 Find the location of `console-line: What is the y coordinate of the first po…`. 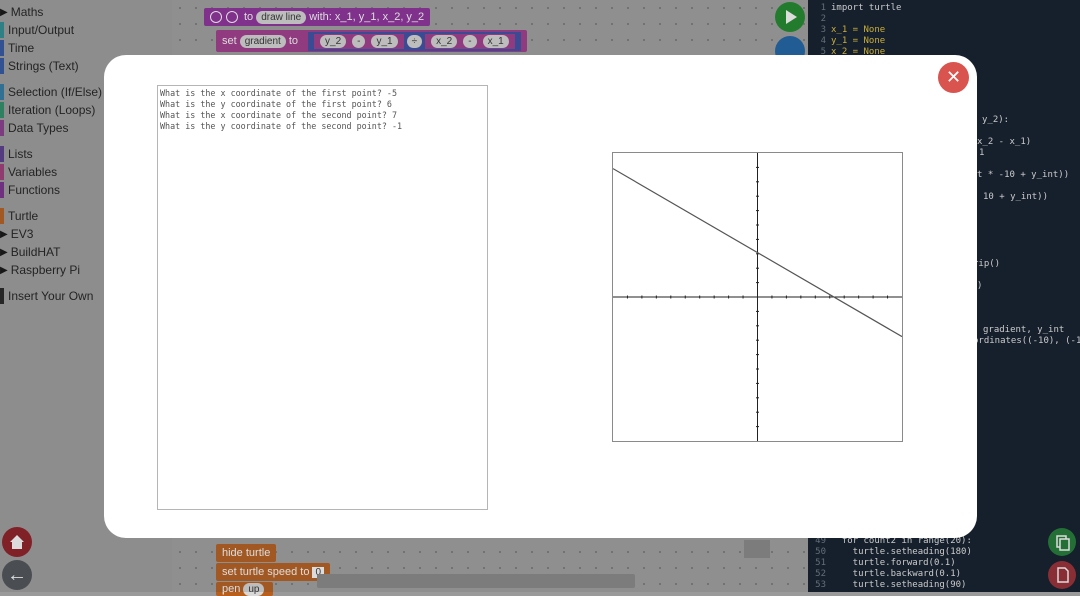

console-line: What is the y coordinate of the first po… is located at coordinates (276, 104).